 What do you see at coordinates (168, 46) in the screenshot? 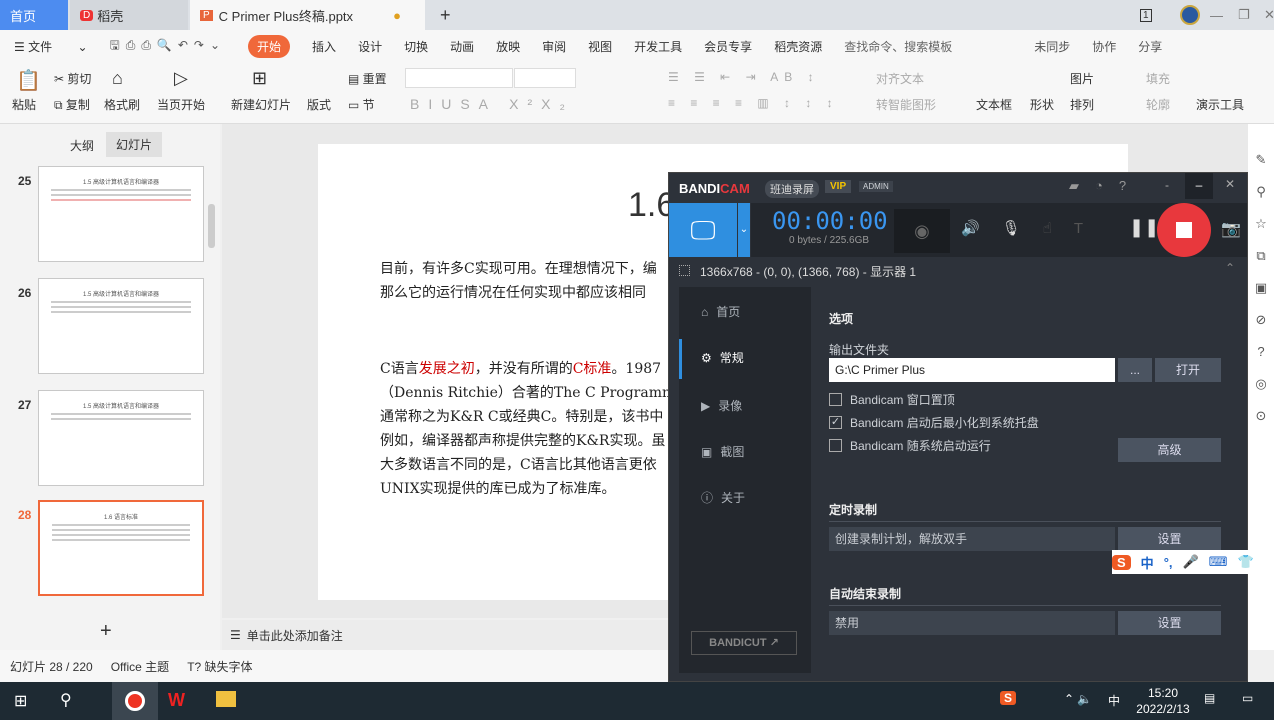
I see `quick-access-icons: 🖫⎙⎙🔍↶↷⌄` at bounding box center [168, 46].